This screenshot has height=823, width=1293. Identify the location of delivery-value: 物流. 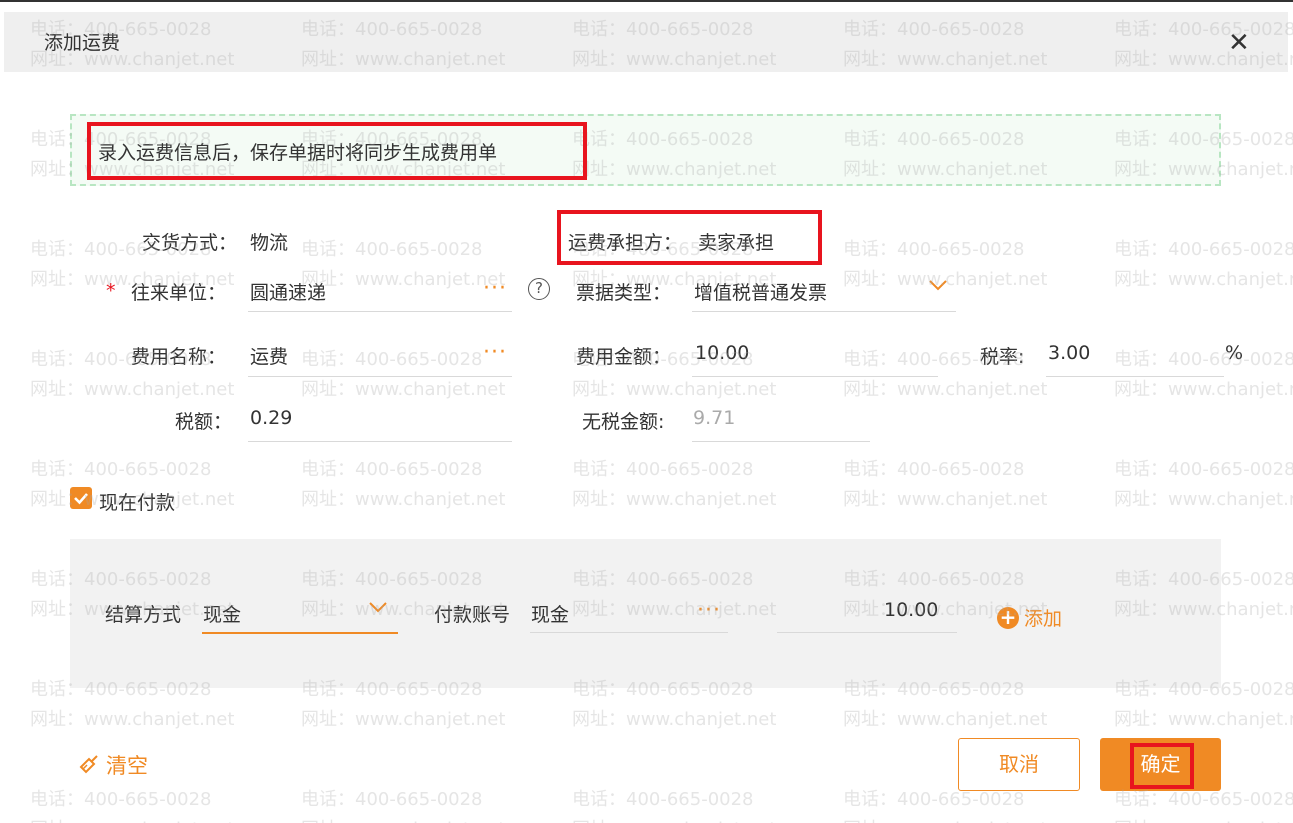
(269, 243).